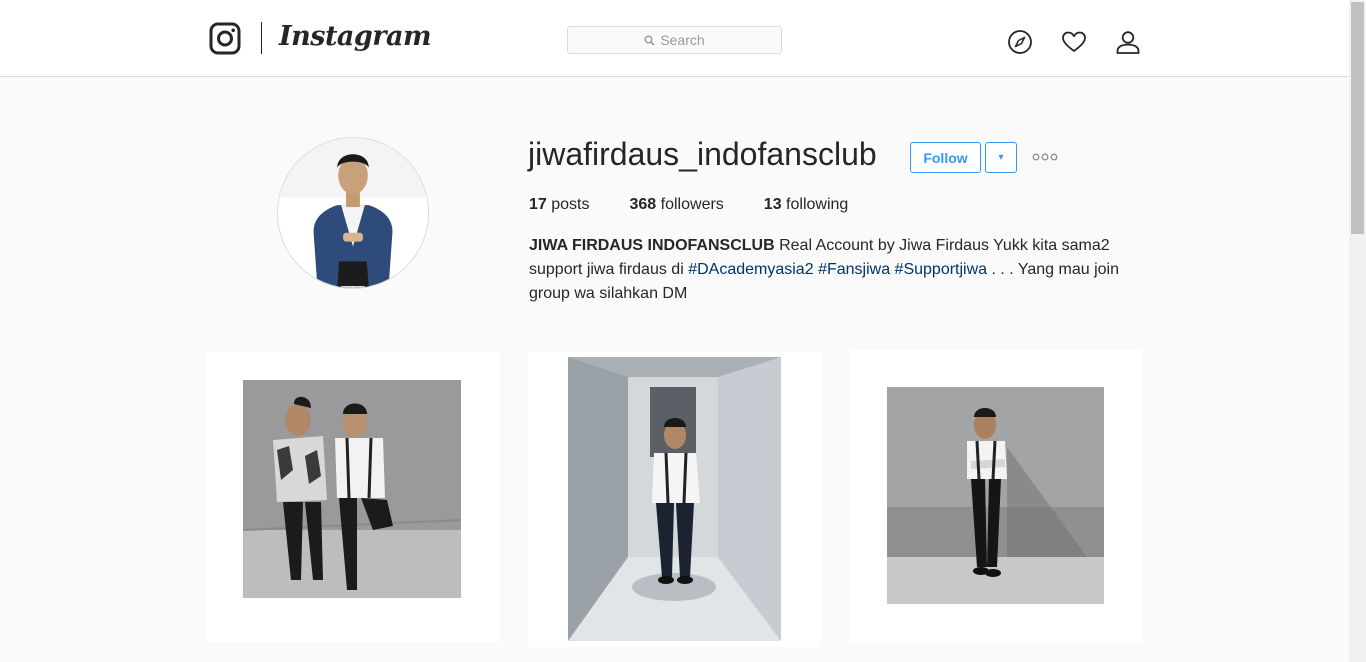 The image size is (1366, 662). I want to click on posts-label: posts, so click(570, 204).